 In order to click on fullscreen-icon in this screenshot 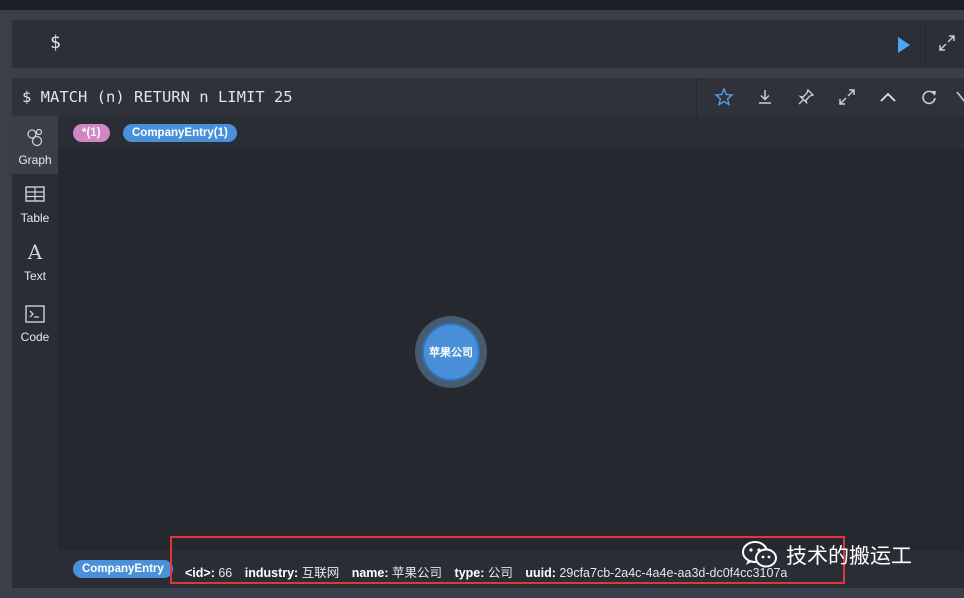, I will do `click(847, 97)`.